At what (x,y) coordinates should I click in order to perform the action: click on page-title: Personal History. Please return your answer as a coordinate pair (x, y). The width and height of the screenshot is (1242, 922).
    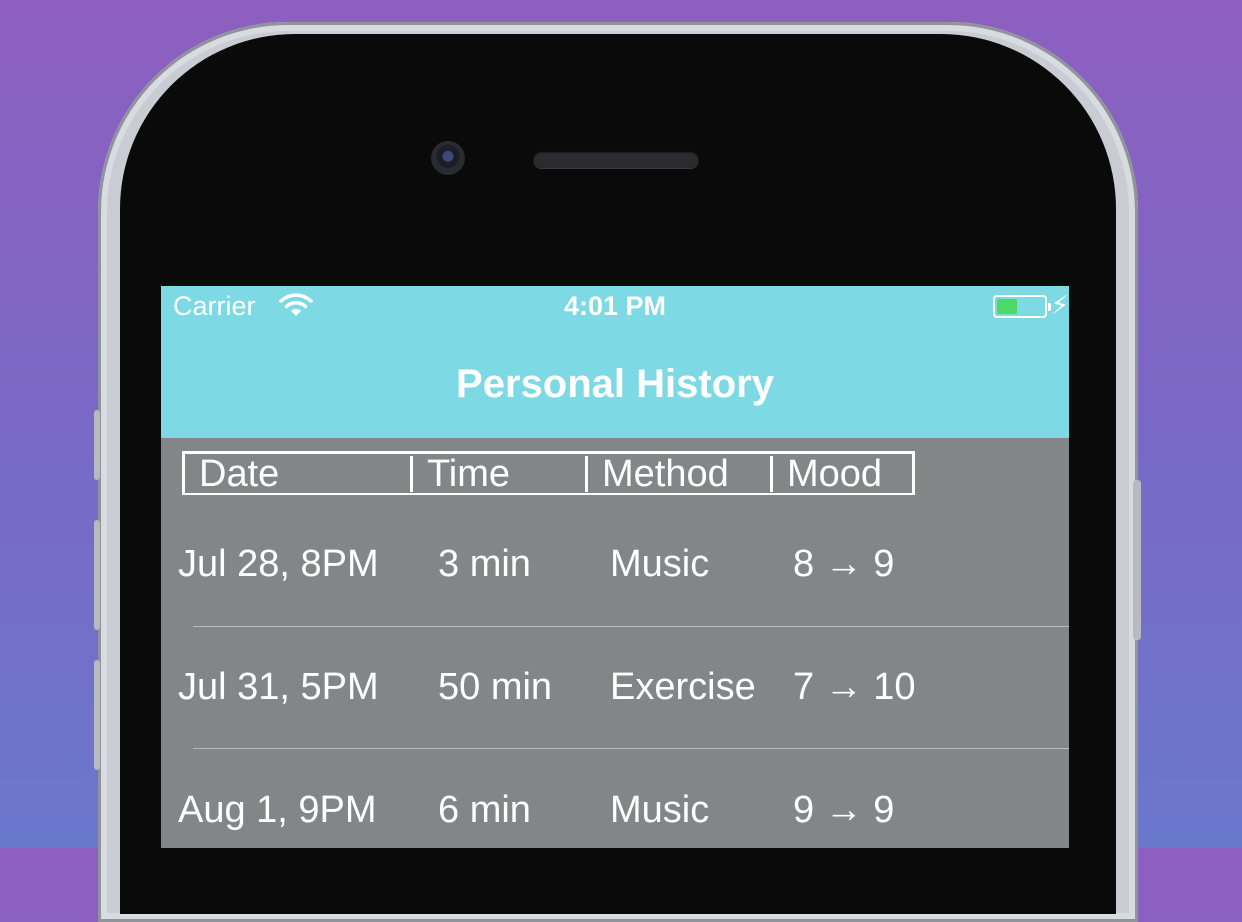
    Looking at the image, I should click on (615, 384).